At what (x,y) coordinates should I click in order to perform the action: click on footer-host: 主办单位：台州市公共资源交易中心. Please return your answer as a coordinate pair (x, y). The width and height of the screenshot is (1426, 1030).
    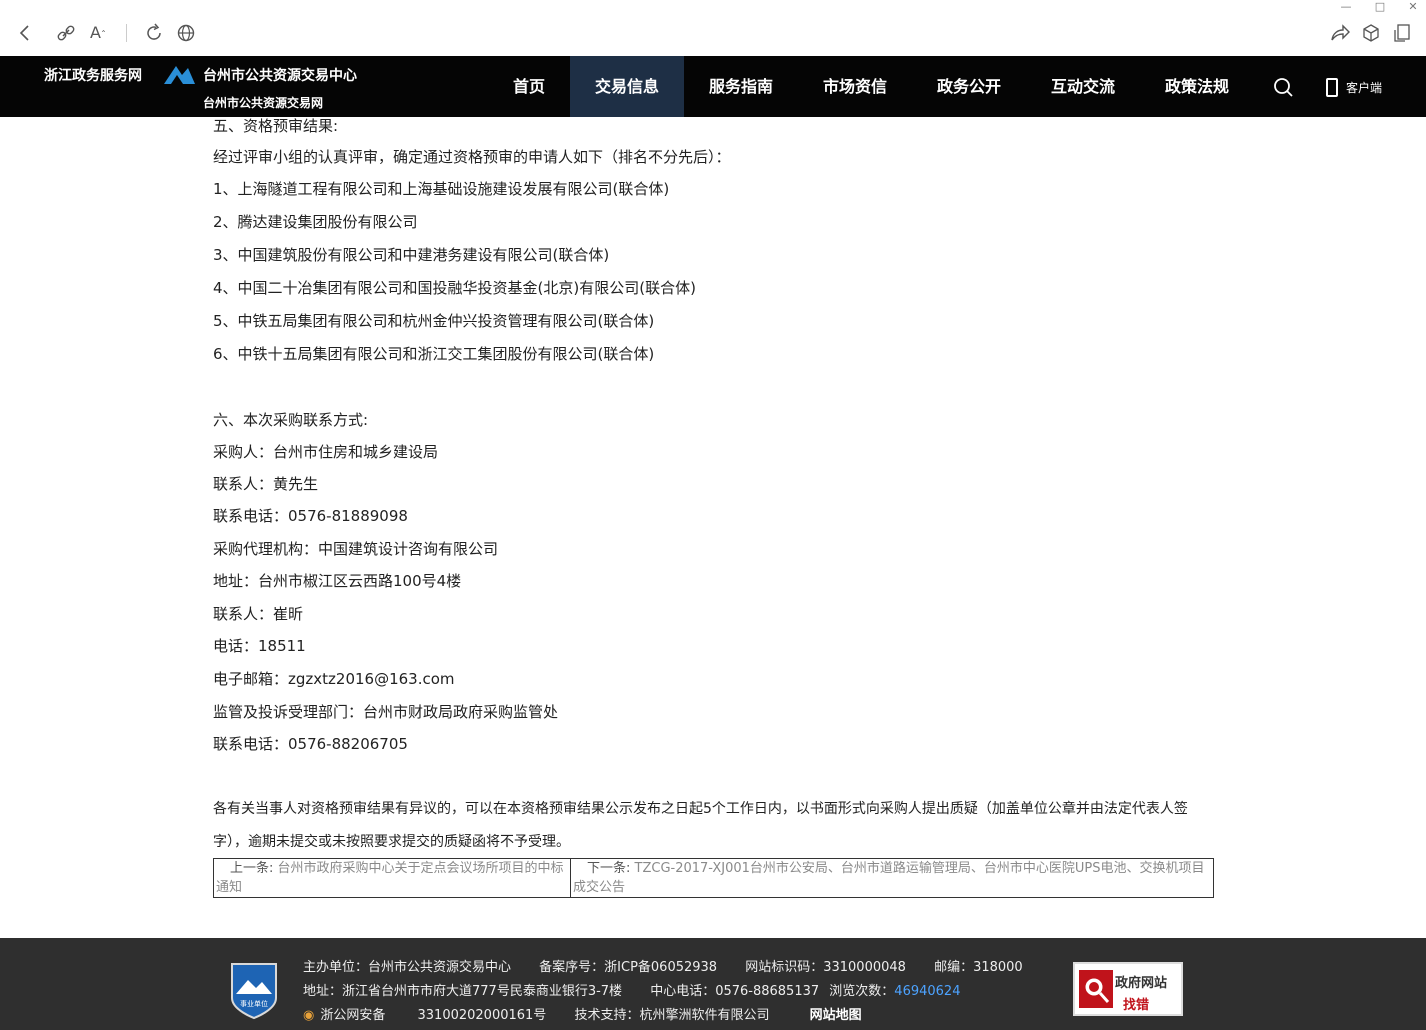
    Looking at the image, I should click on (407, 967).